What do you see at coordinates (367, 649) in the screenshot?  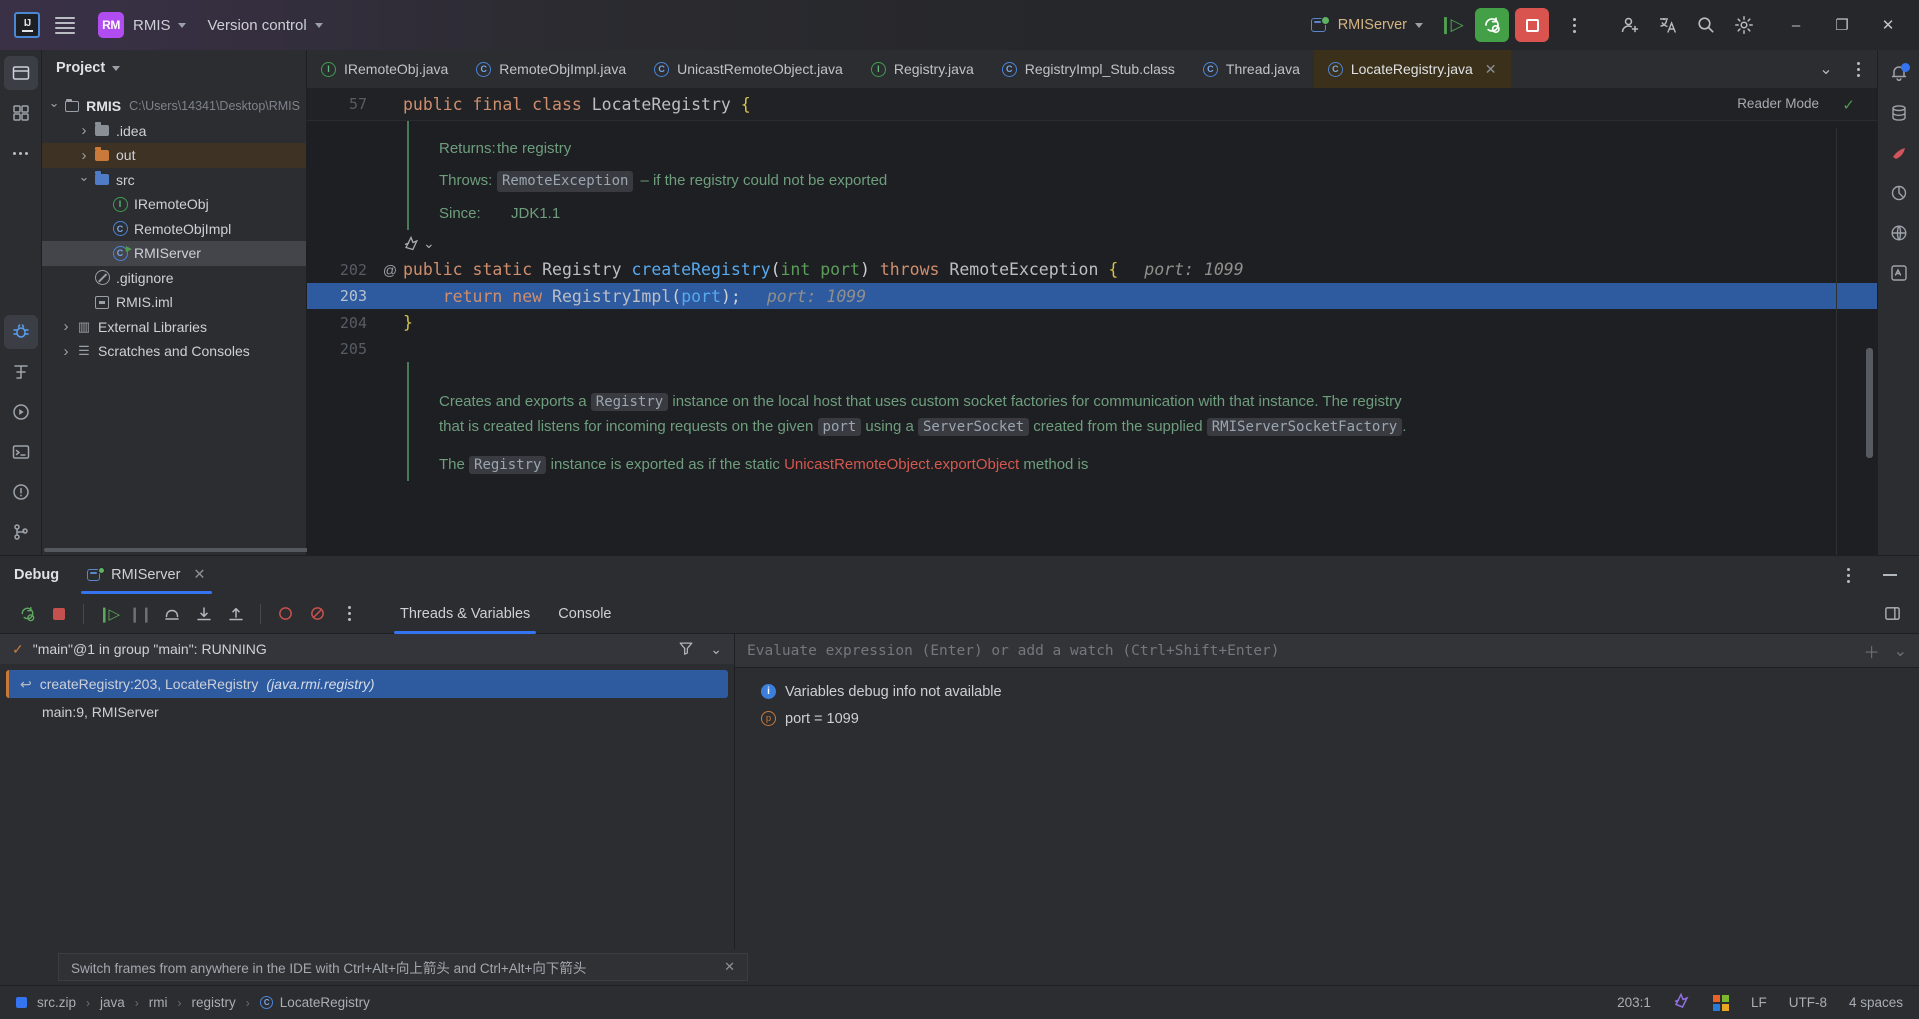 I see `thread-selector: ✓ "main"@1 in group "main": RUNNING ⌄` at bounding box center [367, 649].